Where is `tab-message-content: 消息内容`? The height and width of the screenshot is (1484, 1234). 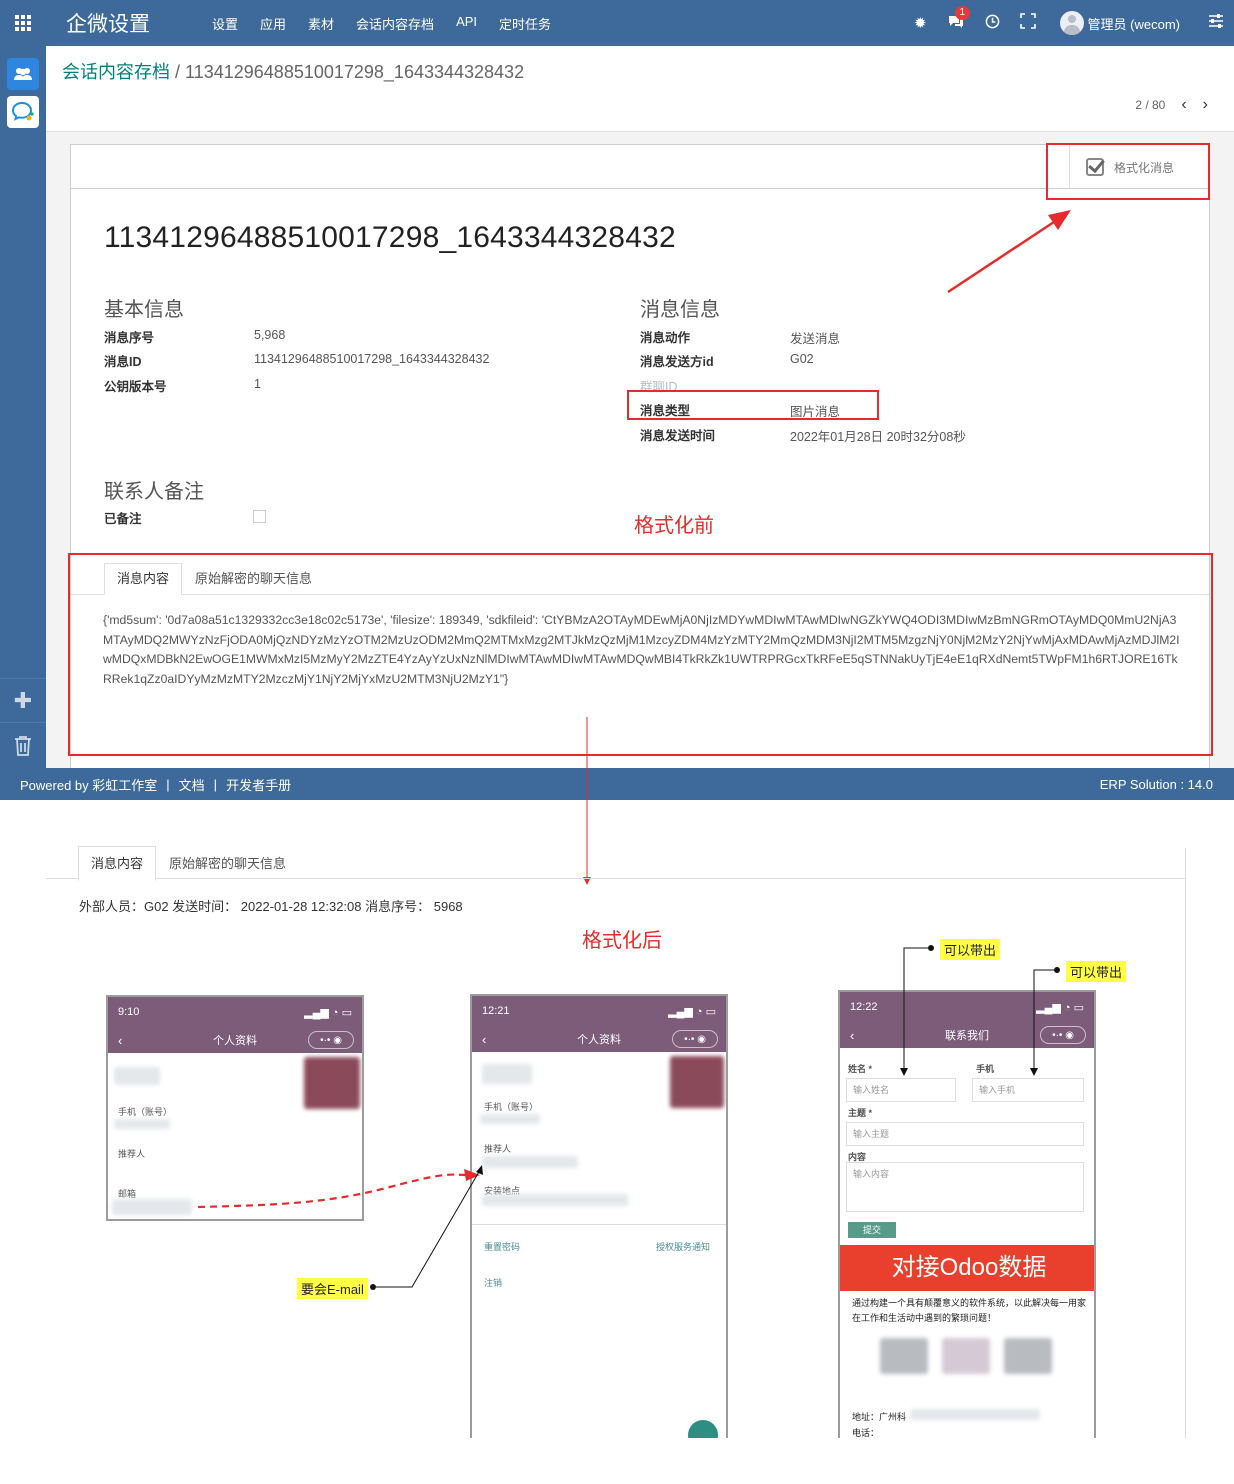 tab-message-content: 消息内容 is located at coordinates (117, 863).